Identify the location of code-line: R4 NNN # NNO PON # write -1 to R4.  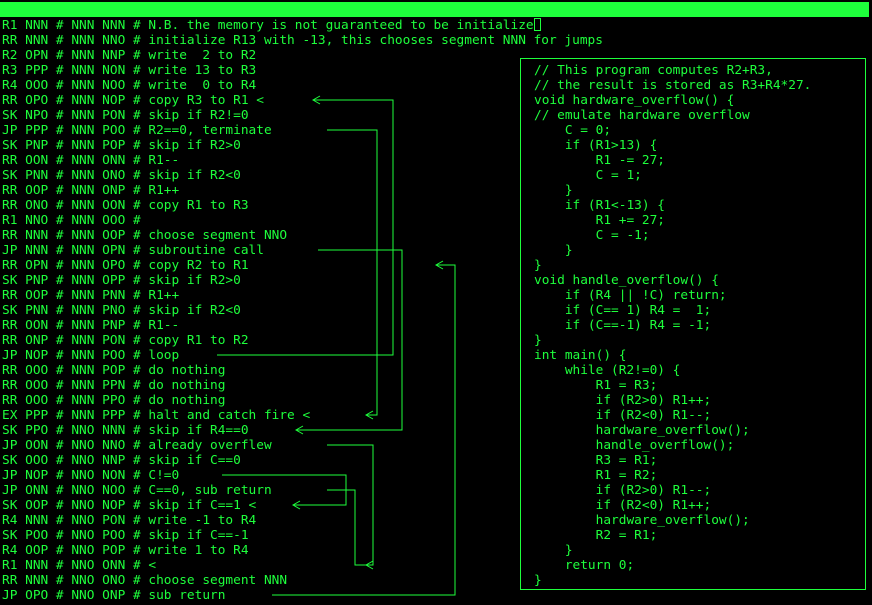
(302, 520).